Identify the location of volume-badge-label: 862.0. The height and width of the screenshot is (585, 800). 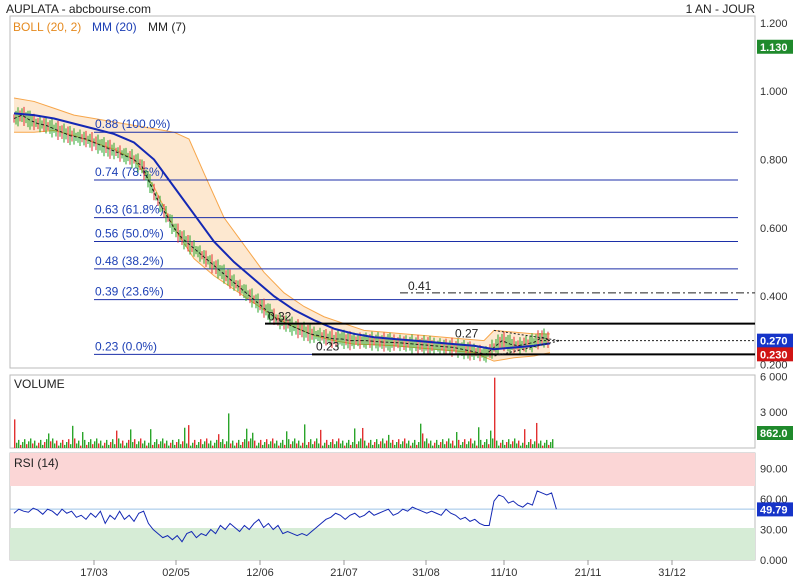
(774, 434).